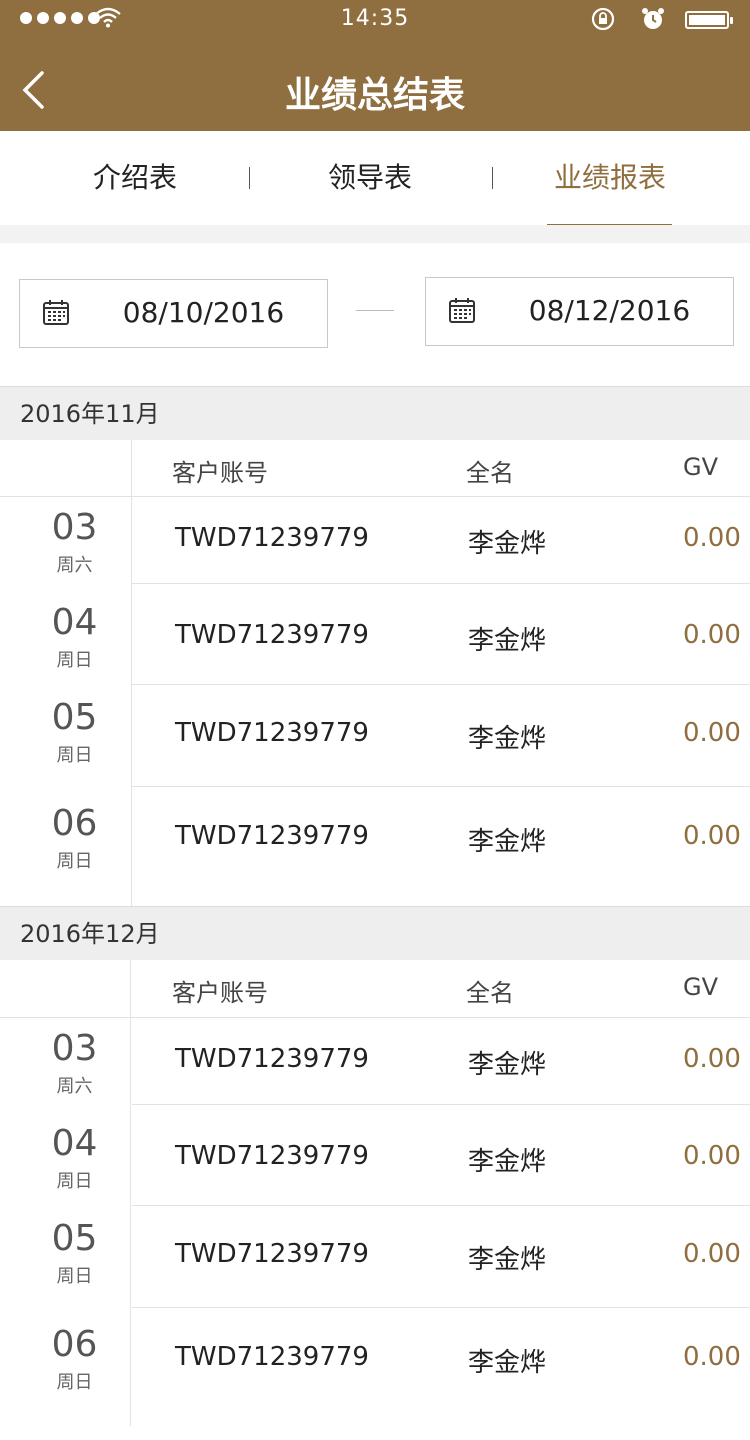 The height and width of the screenshot is (1440, 750). What do you see at coordinates (203, 312) in the screenshot?
I see `start-date-value: 08/10/2016` at bounding box center [203, 312].